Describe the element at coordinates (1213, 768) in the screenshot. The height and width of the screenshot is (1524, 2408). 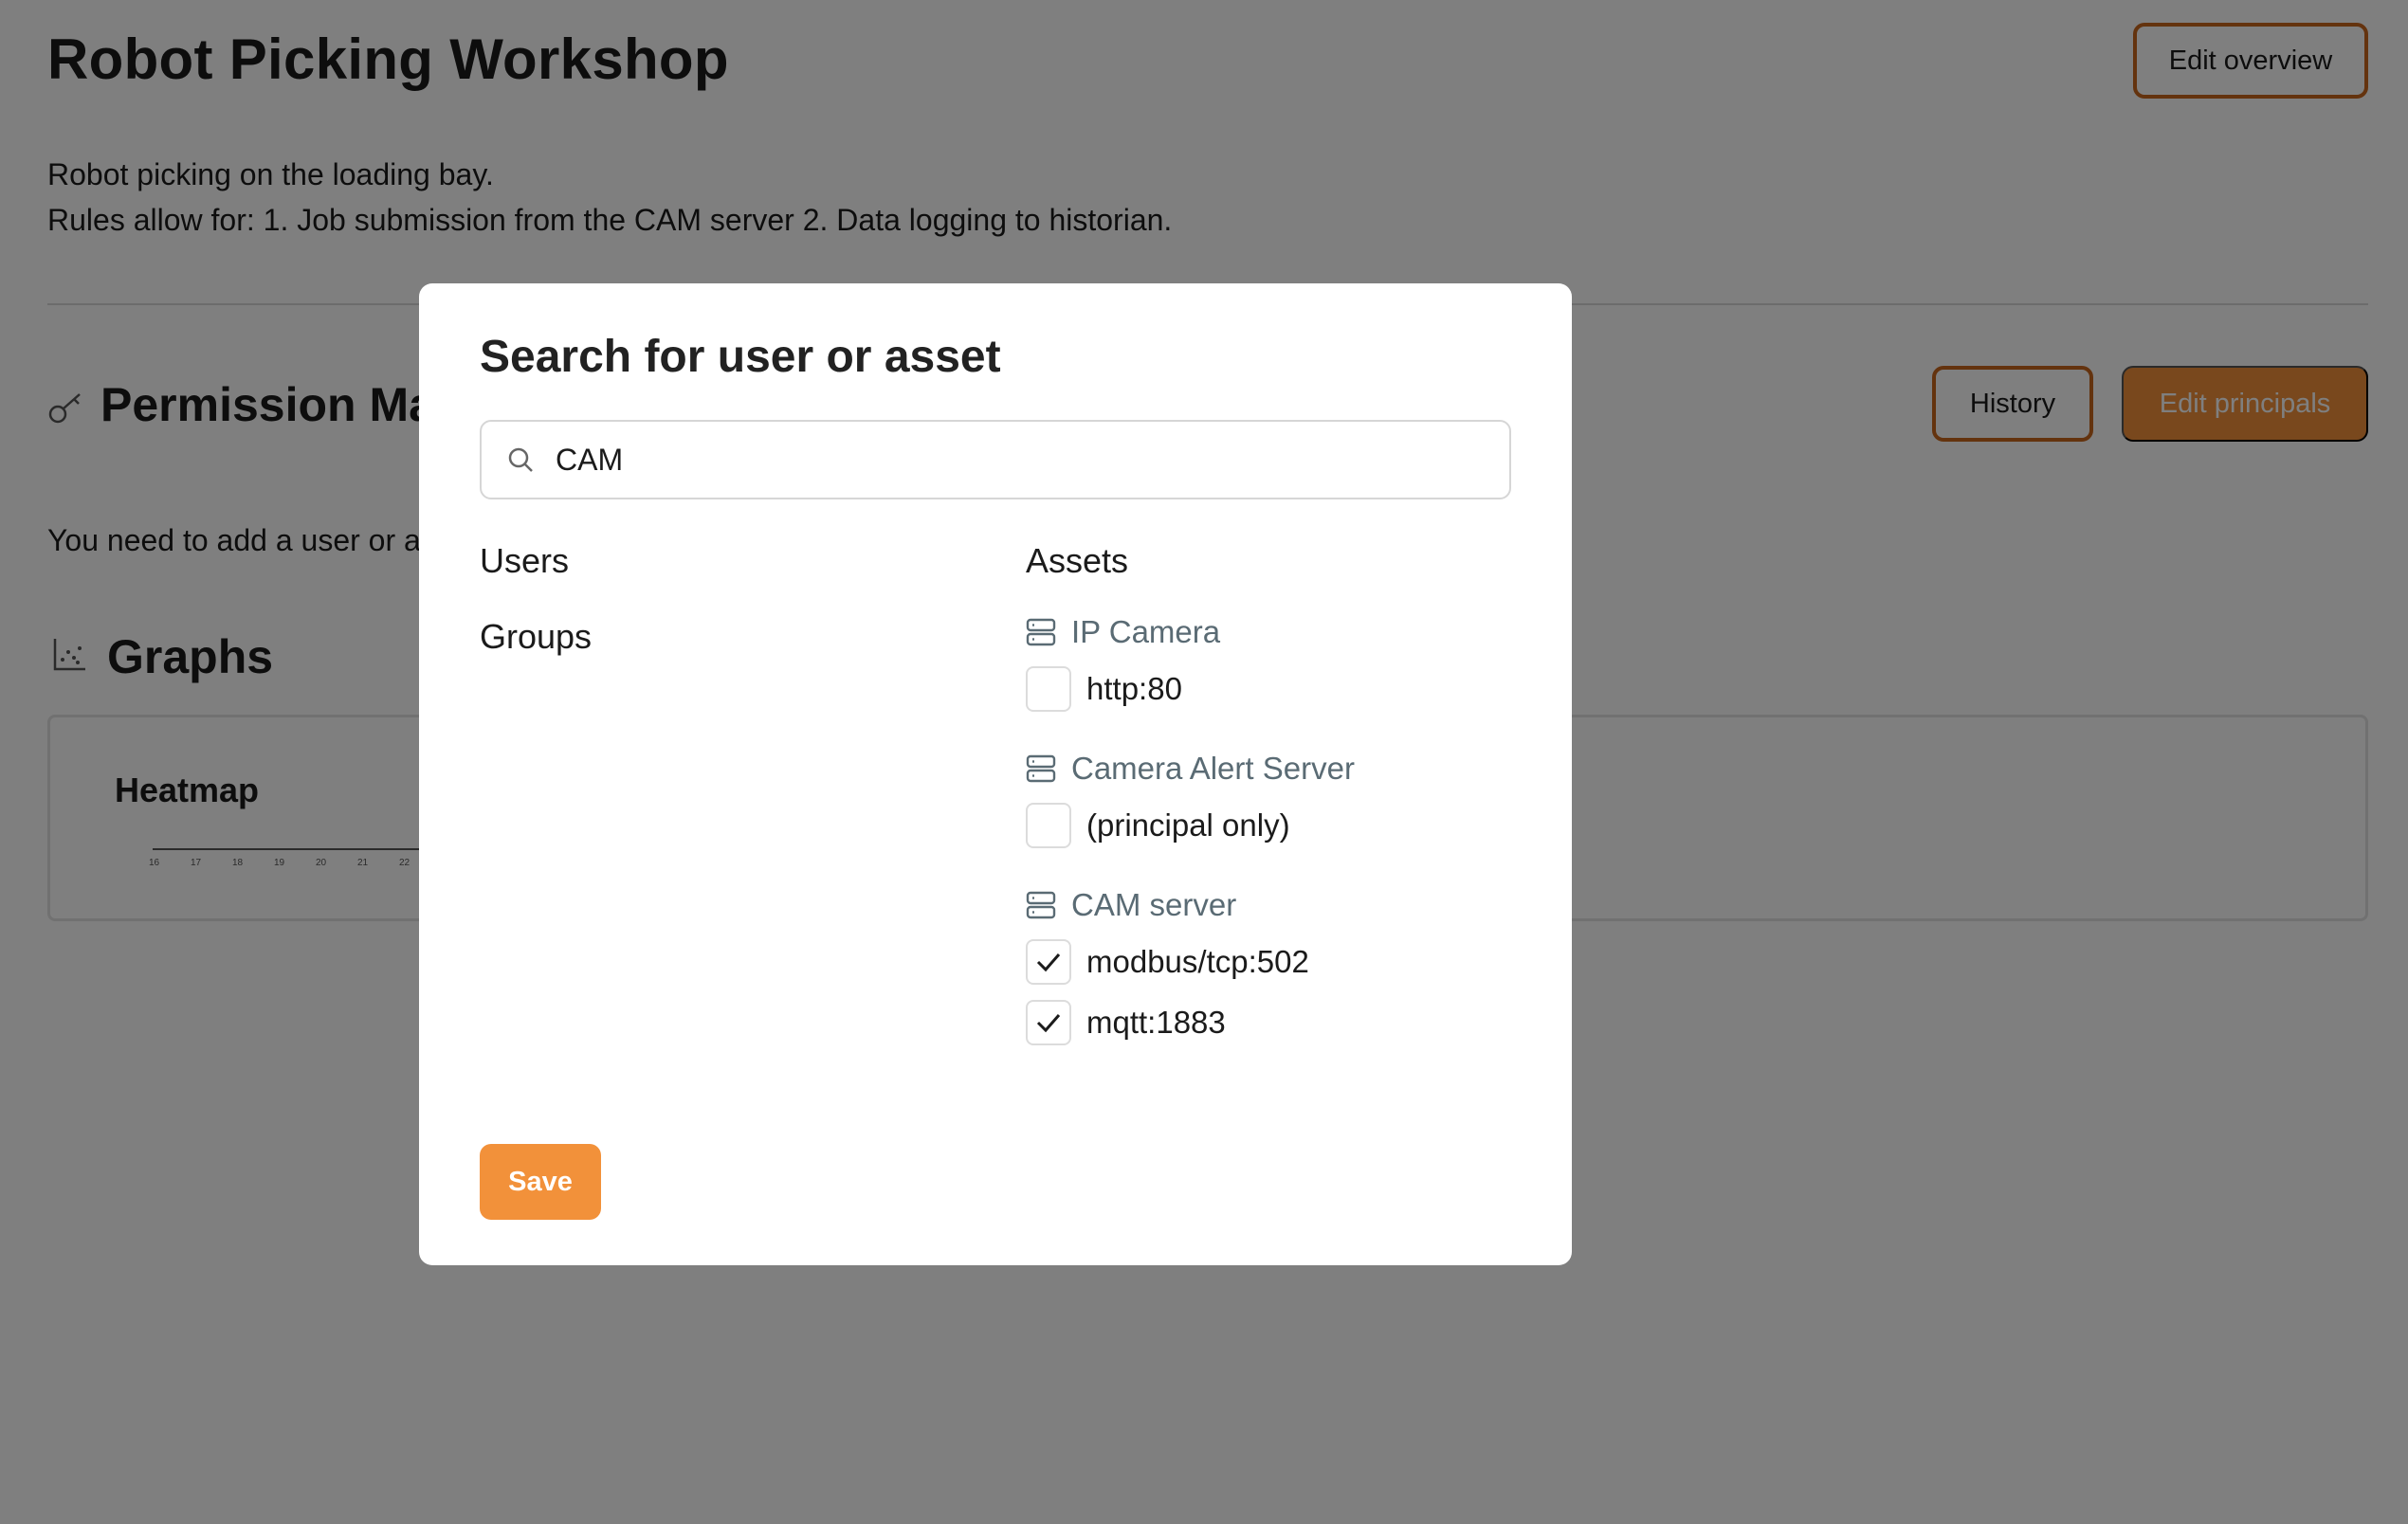
I see `asset-label: Camera Alert Server` at that location.